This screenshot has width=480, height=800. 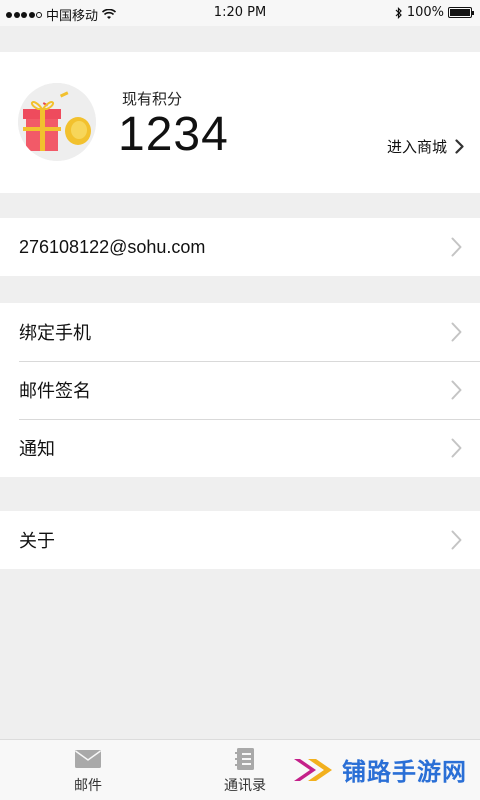 I want to click on about-section: 关于, so click(x=240, y=540).